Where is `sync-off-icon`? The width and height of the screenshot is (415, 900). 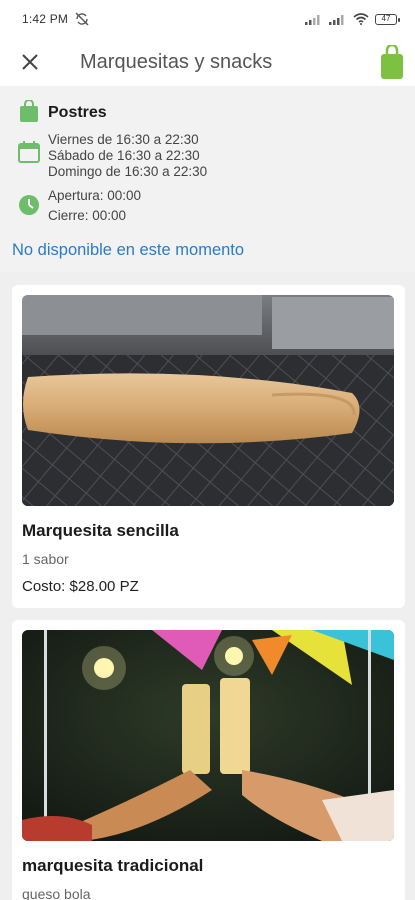 sync-off-icon is located at coordinates (82, 19).